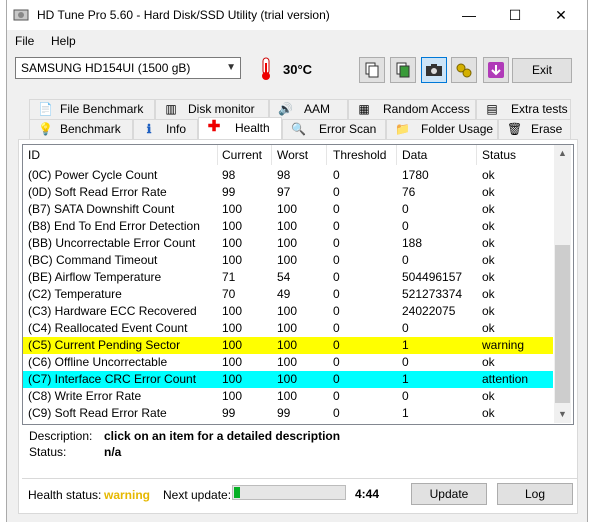 This screenshot has width=594, height=522. Describe the element at coordinates (101, 209) in the screenshot. I see `cell-id: (B7) SATA Downshift Count` at that location.